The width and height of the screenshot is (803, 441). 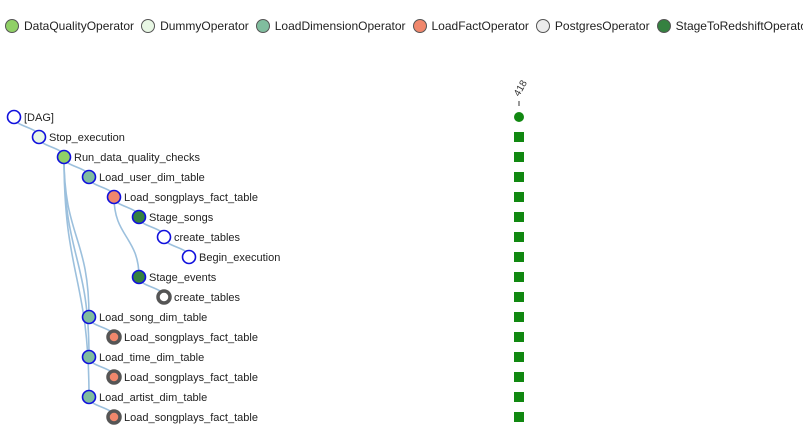 What do you see at coordinates (87, 138) in the screenshot?
I see `task-label: Stop_execution` at bounding box center [87, 138].